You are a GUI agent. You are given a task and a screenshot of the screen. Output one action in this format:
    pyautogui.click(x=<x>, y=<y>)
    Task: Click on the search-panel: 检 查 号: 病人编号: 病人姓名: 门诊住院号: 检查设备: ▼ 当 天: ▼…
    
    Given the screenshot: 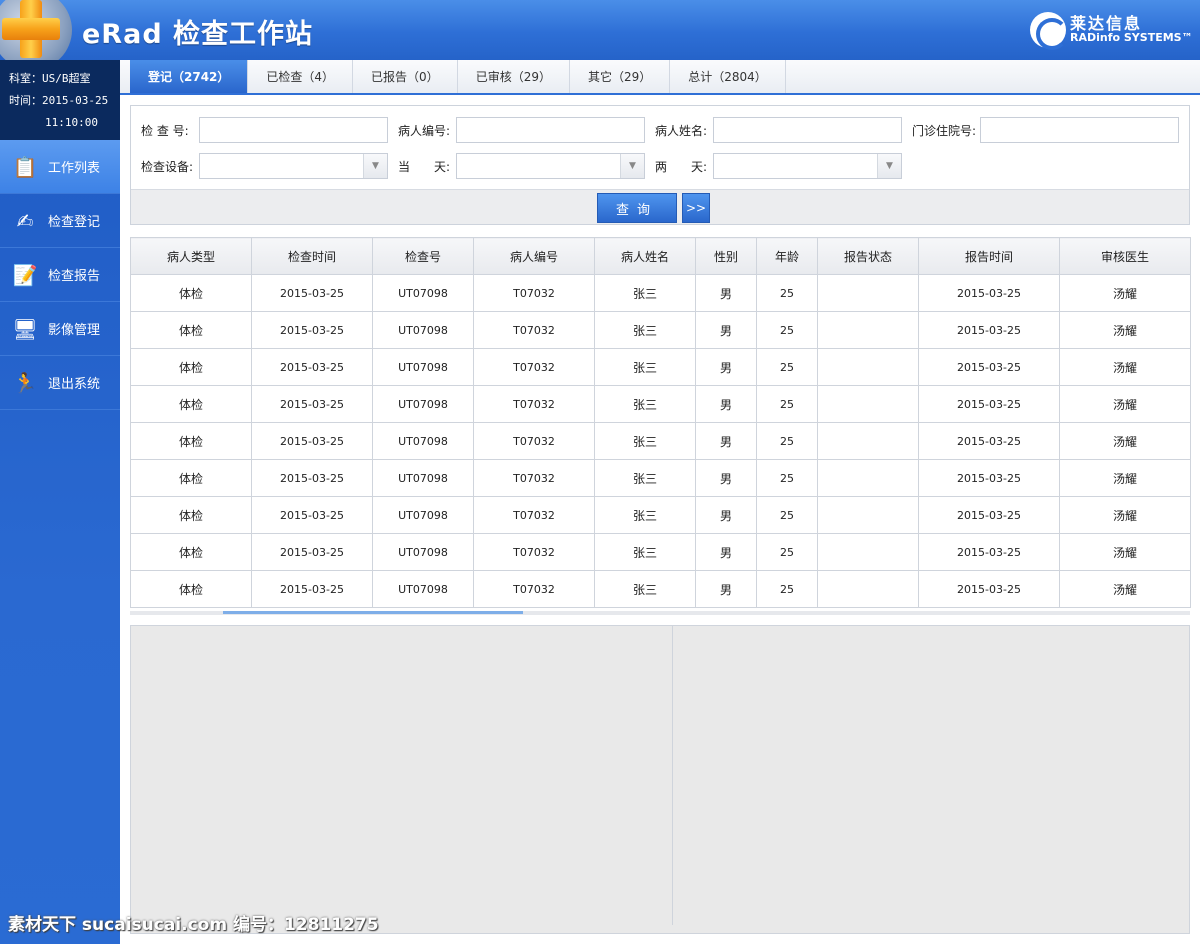 What is the action you would take?
    pyautogui.click(x=660, y=165)
    